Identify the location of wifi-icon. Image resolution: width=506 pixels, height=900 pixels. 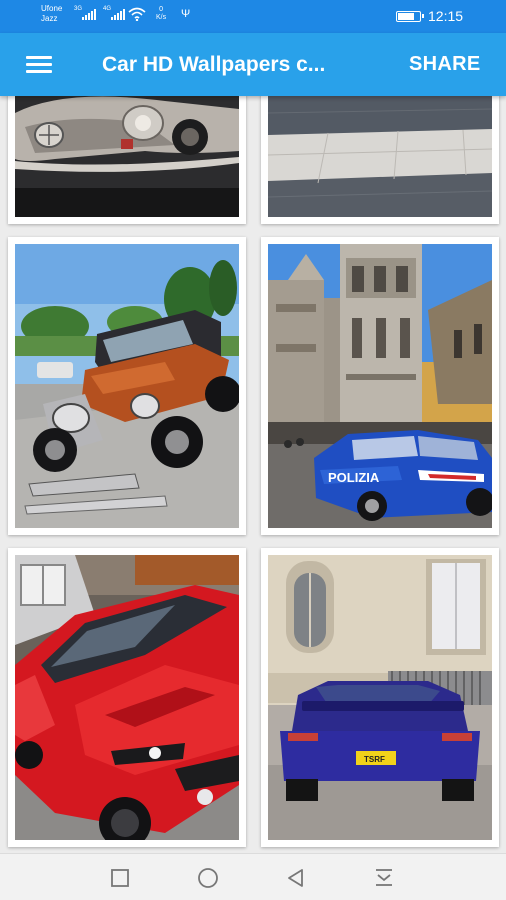
(137, 14).